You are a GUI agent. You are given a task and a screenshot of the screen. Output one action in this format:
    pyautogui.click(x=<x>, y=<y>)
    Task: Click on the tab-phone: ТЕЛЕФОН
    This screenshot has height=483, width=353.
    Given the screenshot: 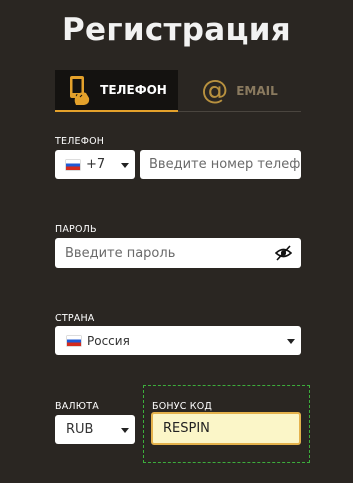 What is the action you would take?
    pyautogui.click(x=116, y=91)
    